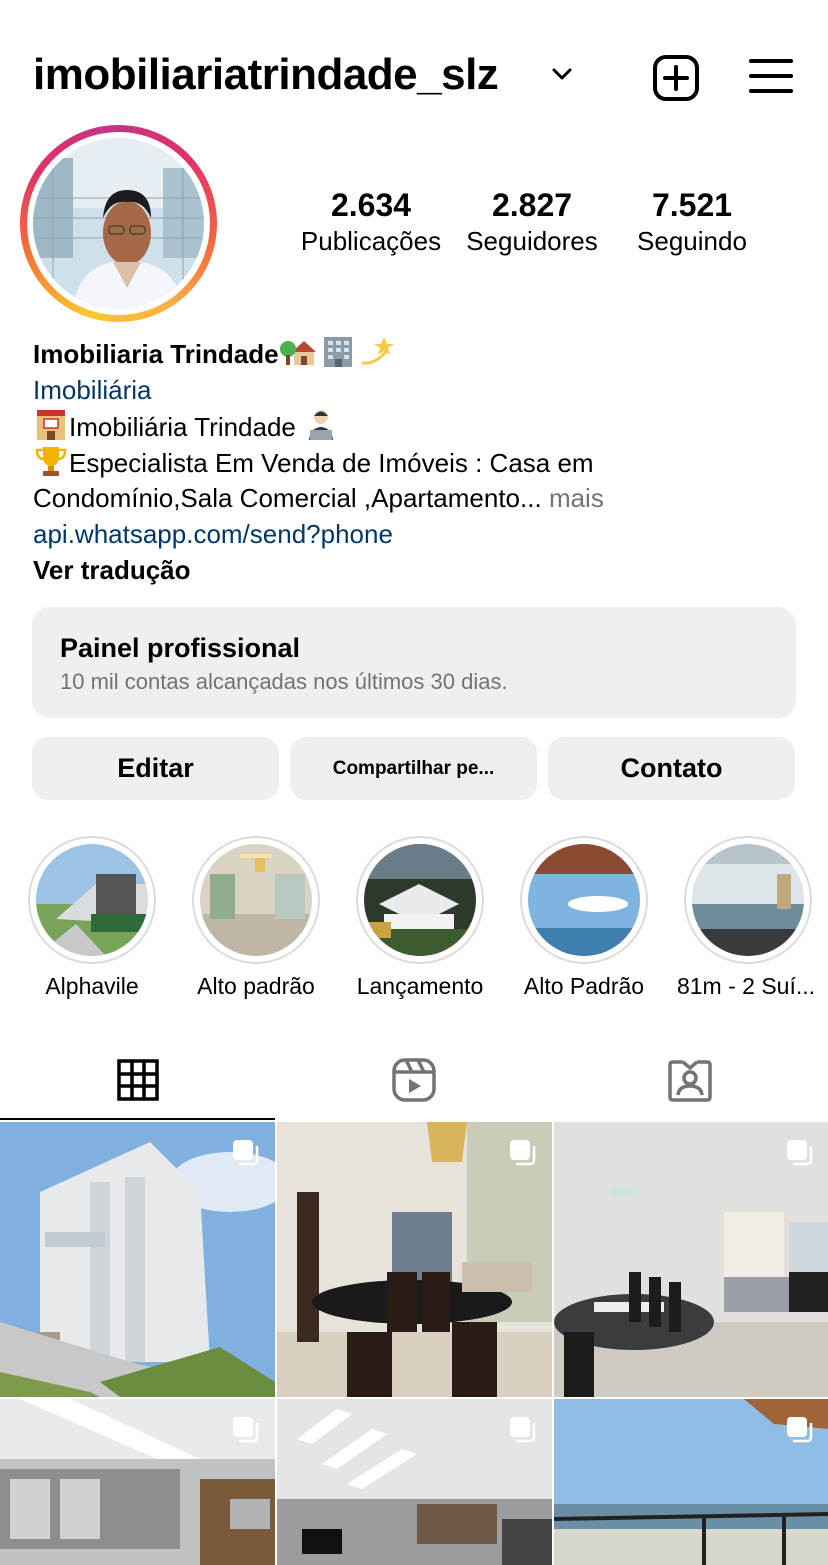 The image size is (828, 1565). Describe the element at coordinates (156, 354) in the screenshot. I see `bio-name-text: Imobiliaria Trindade` at that location.